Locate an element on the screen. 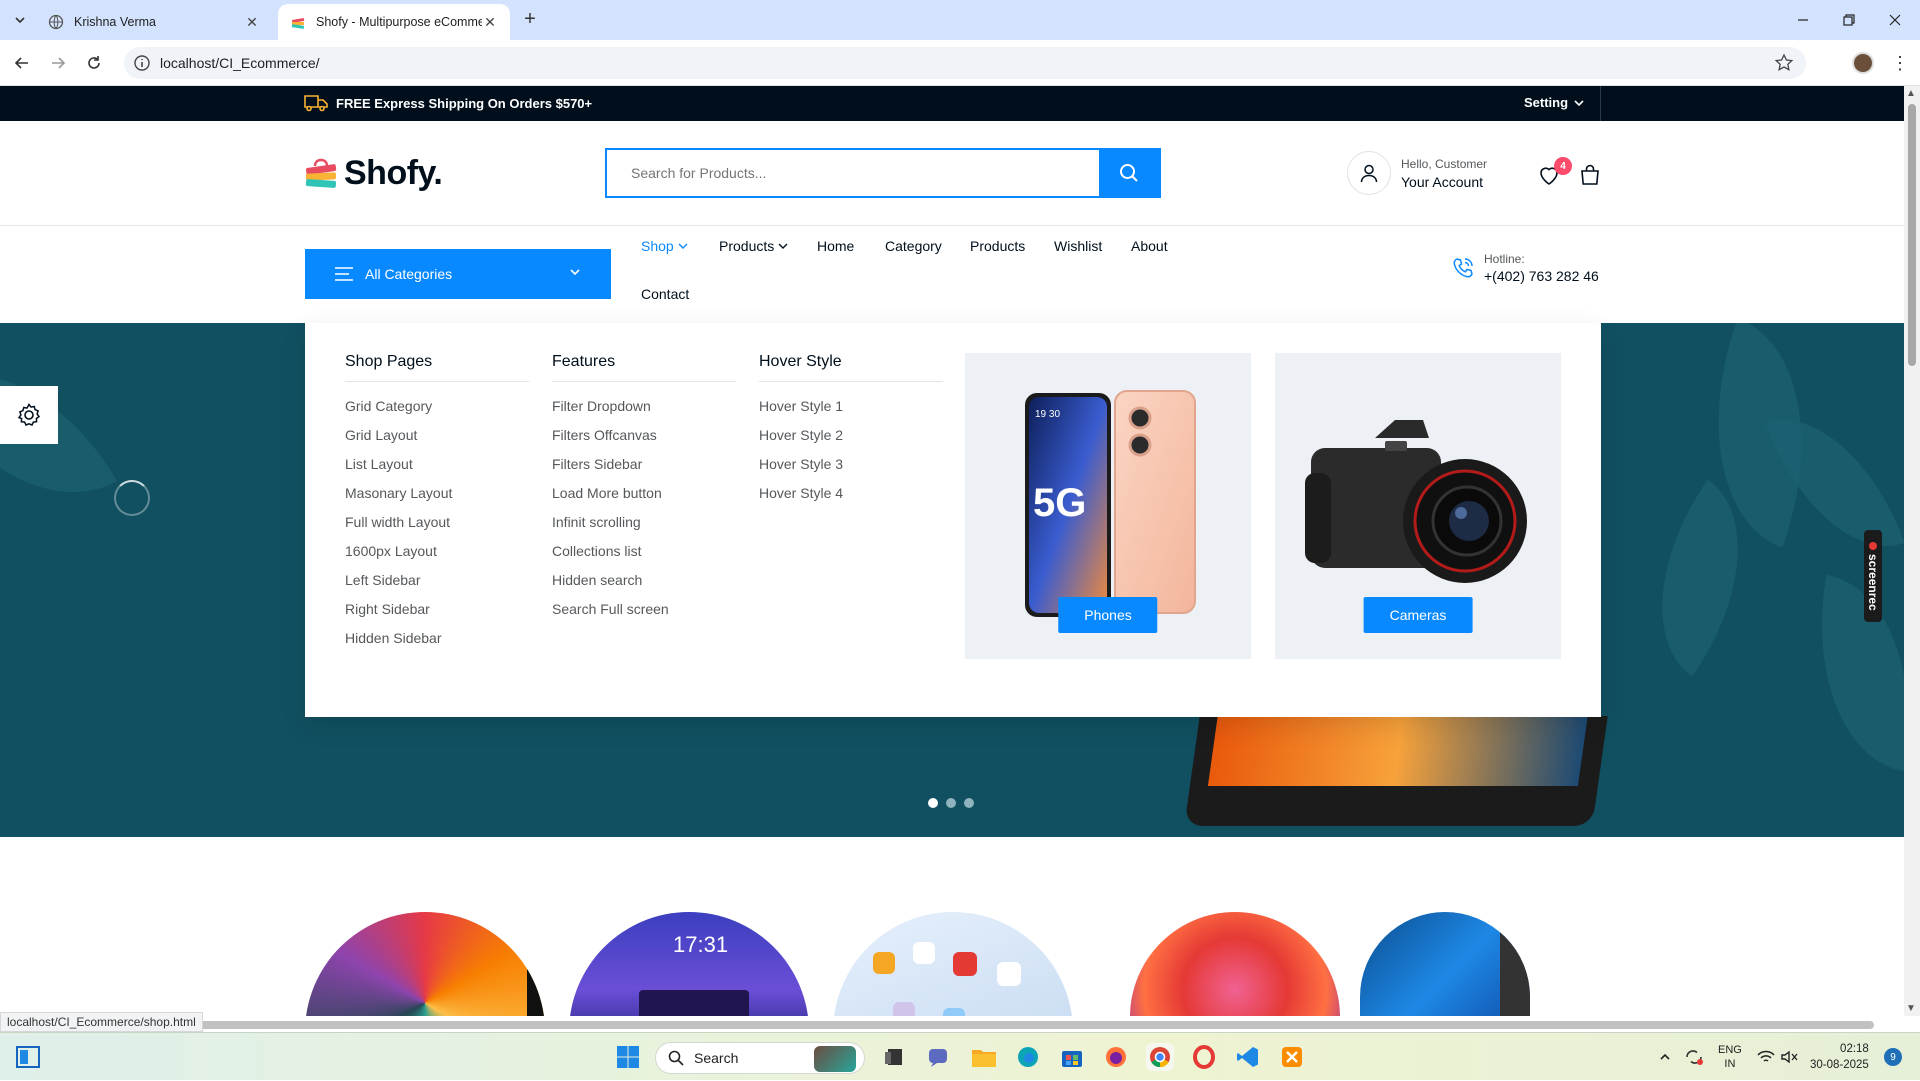 The height and width of the screenshot is (1081, 1920). cart-bag-icon is located at coordinates (1590, 175).